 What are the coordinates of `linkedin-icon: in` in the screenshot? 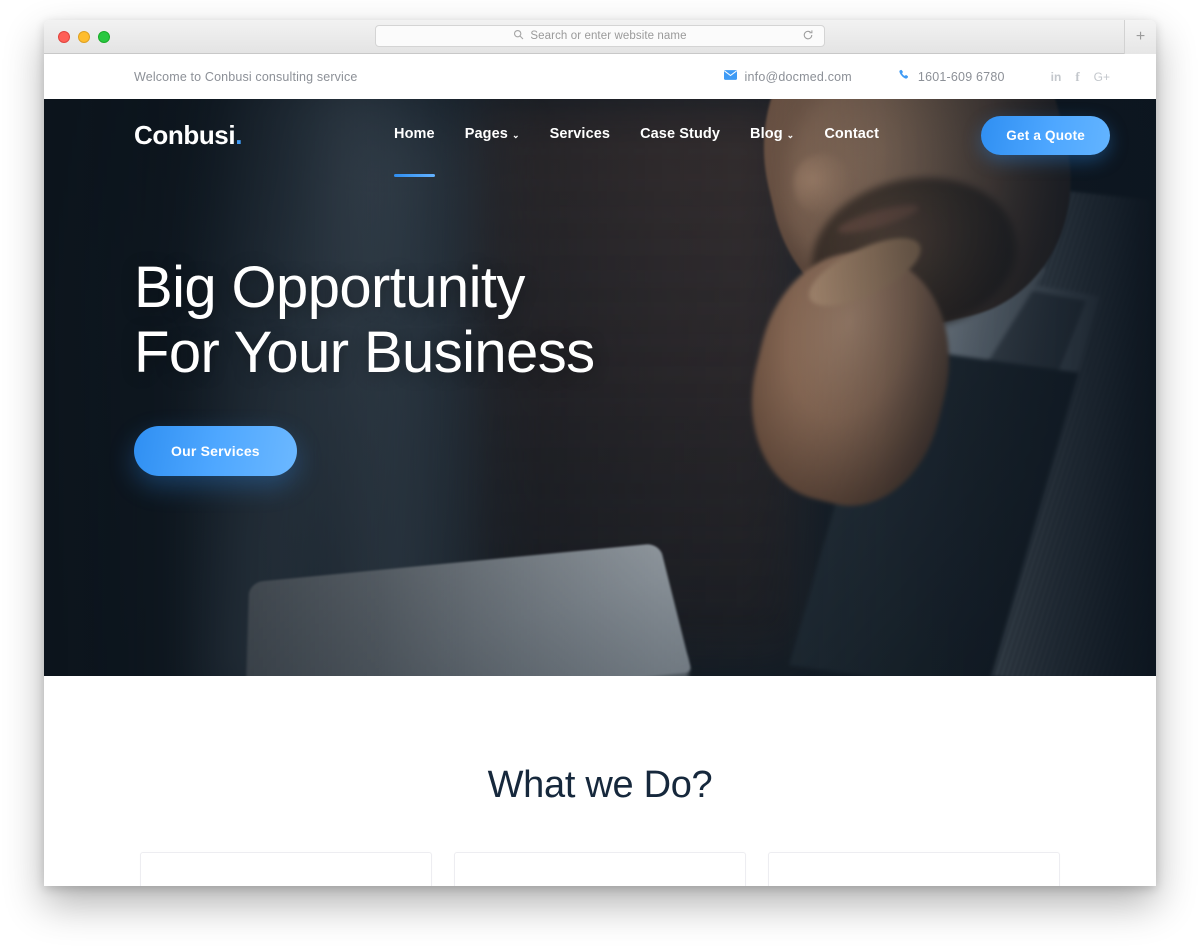 It's located at (1056, 77).